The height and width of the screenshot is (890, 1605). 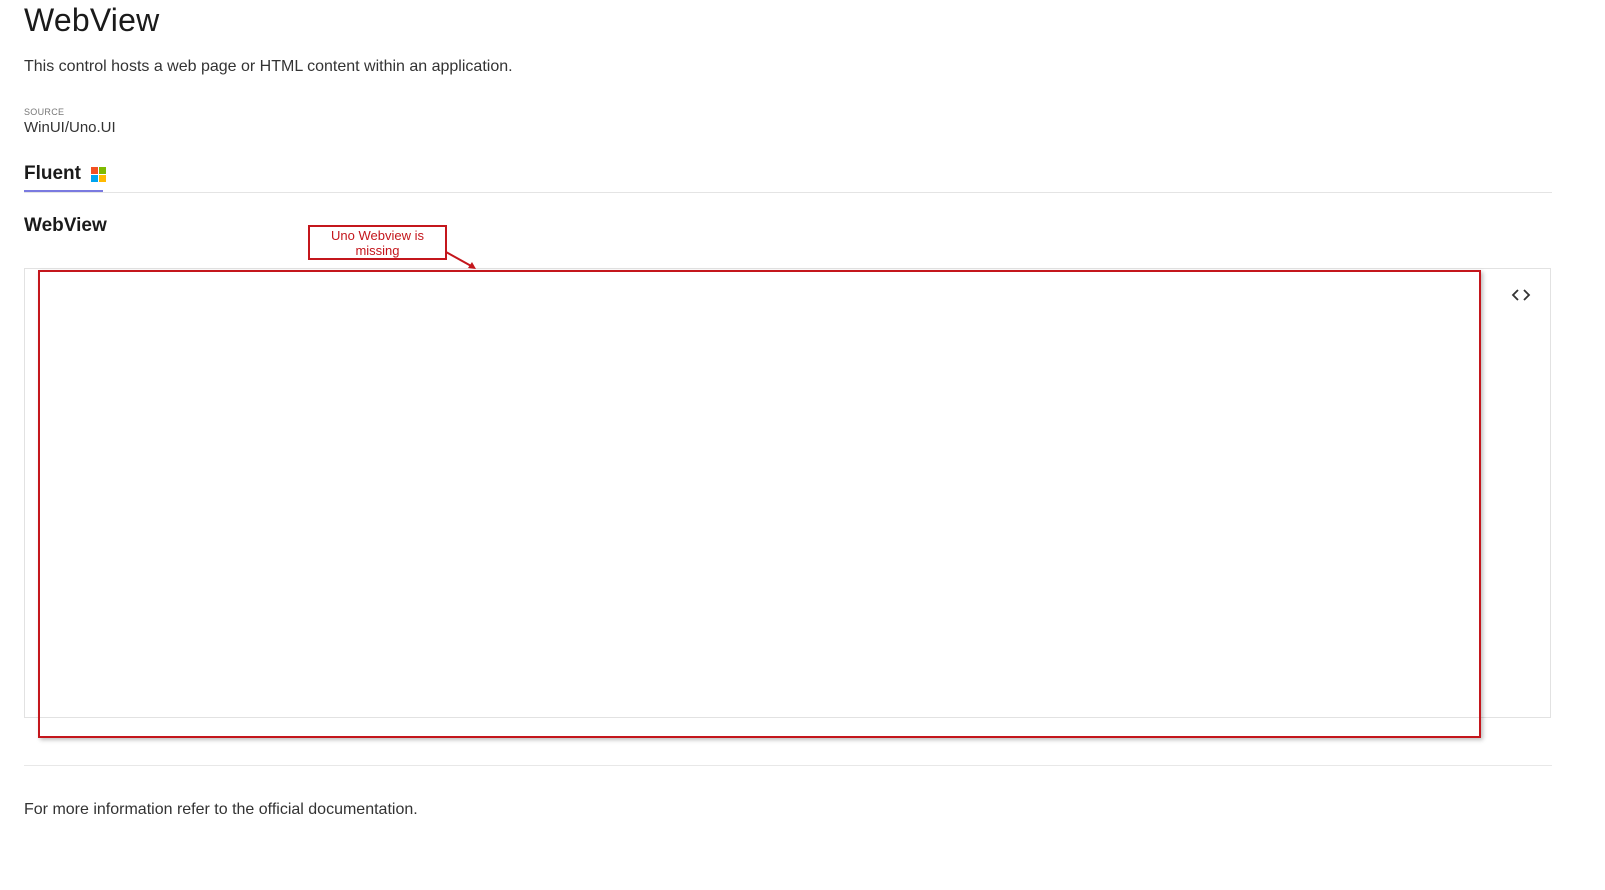 What do you see at coordinates (338, 809) in the screenshot?
I see `official-documentation-link: official documentation.` at bounding box center [338, 809].